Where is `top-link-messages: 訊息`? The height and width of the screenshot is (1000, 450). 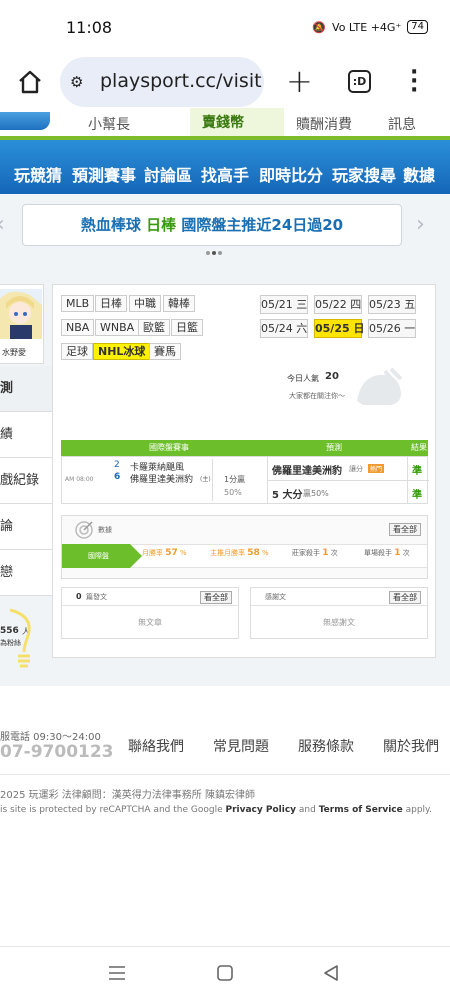 top-link-messages: 訊息 is located at coordinates (402, 124).